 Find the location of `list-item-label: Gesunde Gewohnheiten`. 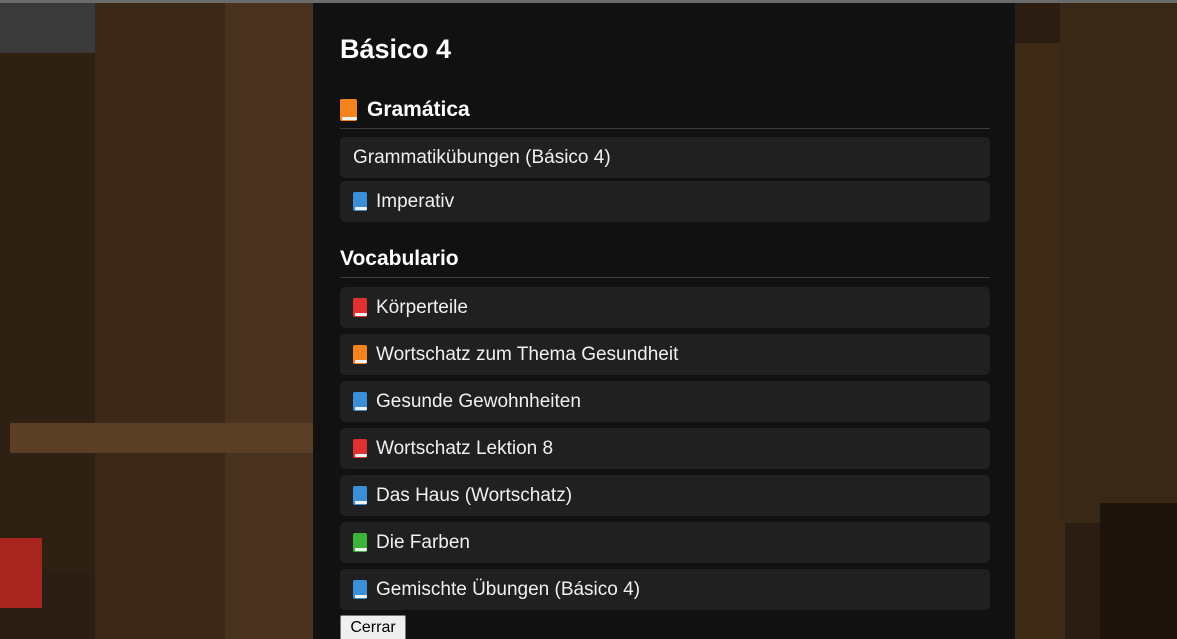

list-item-label: Gesunde Gewohnheiten is located at coordinates (478, 401).